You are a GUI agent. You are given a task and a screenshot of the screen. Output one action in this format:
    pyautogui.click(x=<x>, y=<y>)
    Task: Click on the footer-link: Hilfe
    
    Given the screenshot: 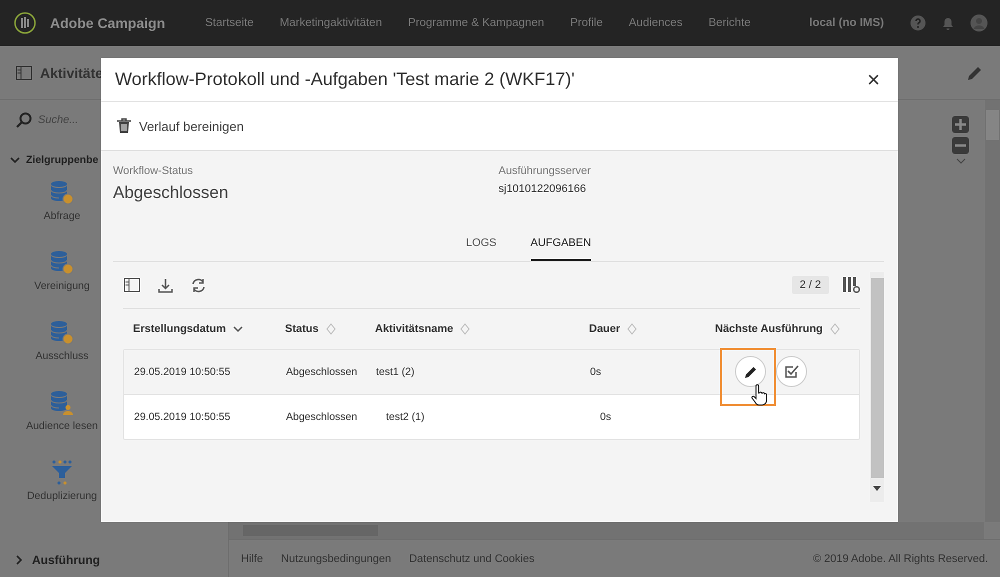 What is the action you would take?
    pyautogui.click(x=252, y=558)
    